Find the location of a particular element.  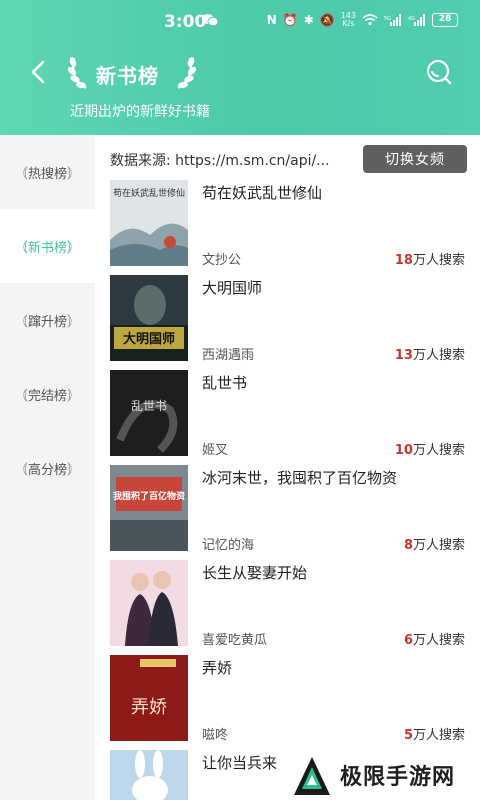

page-title: 新书榜 is located at coordinates (127, 76).